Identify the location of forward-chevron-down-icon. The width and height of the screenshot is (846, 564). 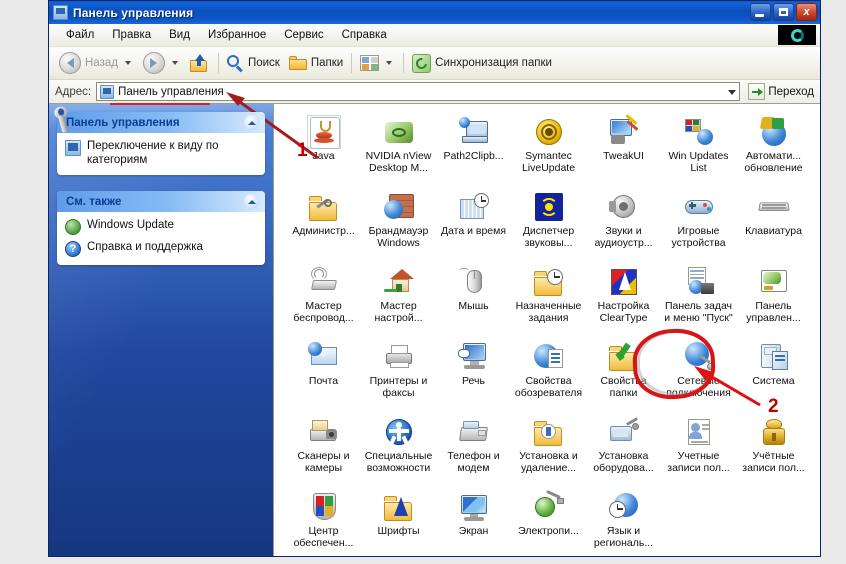
(174, 63).